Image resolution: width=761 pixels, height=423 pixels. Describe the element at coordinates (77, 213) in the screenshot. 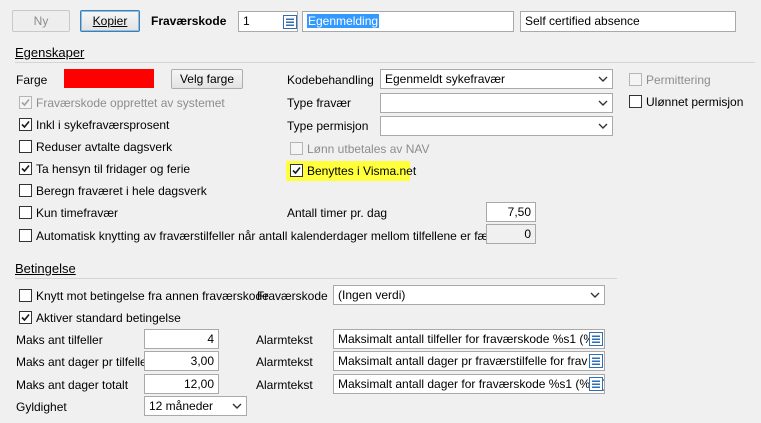

I see `hourly-only-label: Kun timefravær` at that location.